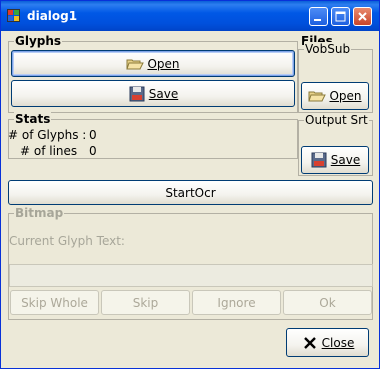  Describe the element at coordinates (163, 63) in the screenshot. I see `glyphs-open-label: Open` at that location.